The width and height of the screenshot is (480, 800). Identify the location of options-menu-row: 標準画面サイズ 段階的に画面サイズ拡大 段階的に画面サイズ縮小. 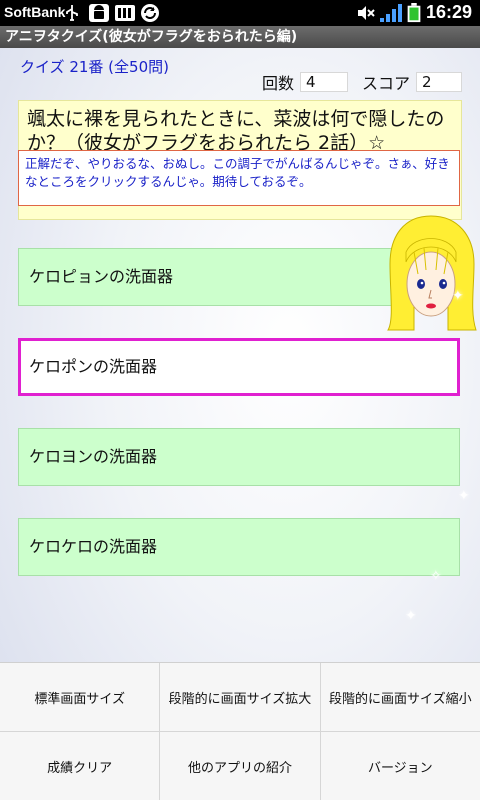
(240, 697).